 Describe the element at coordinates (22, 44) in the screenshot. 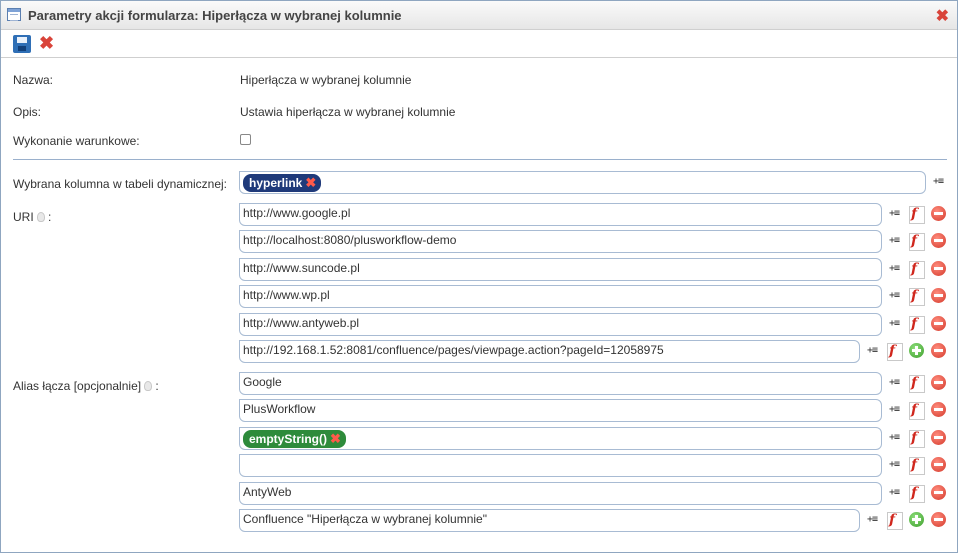

I see `save-icon` at that location.